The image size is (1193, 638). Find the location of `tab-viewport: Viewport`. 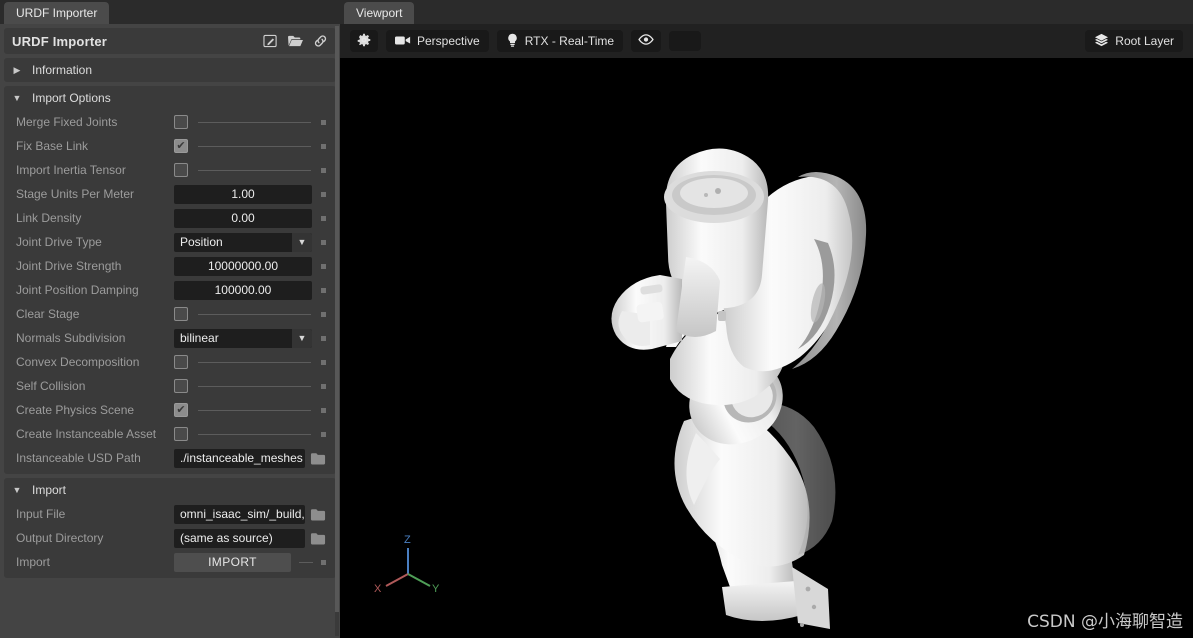

tab-viewport: Viewport is located at coordinates (379, 13).